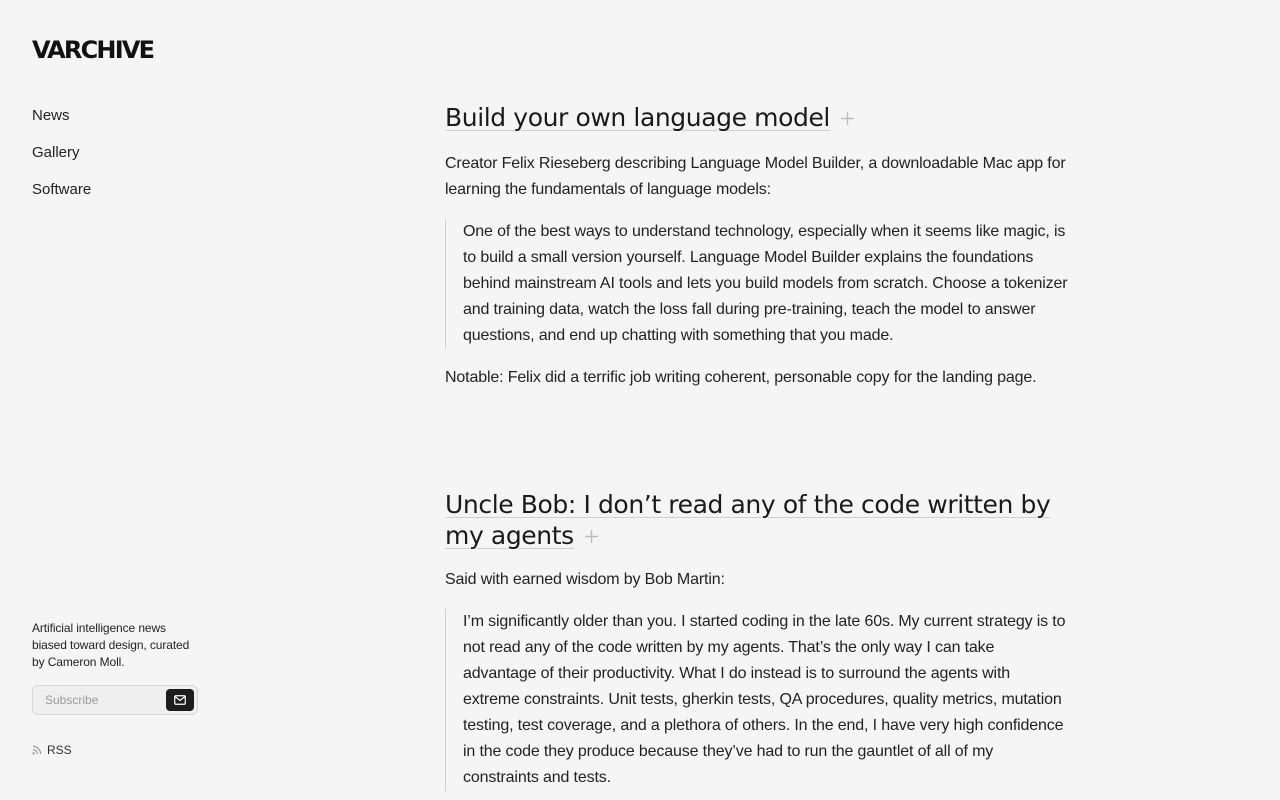 The height and width of the screenshot is (800, 1280). I want to click on main-nav: News Gallery Software, so click(61, 161).